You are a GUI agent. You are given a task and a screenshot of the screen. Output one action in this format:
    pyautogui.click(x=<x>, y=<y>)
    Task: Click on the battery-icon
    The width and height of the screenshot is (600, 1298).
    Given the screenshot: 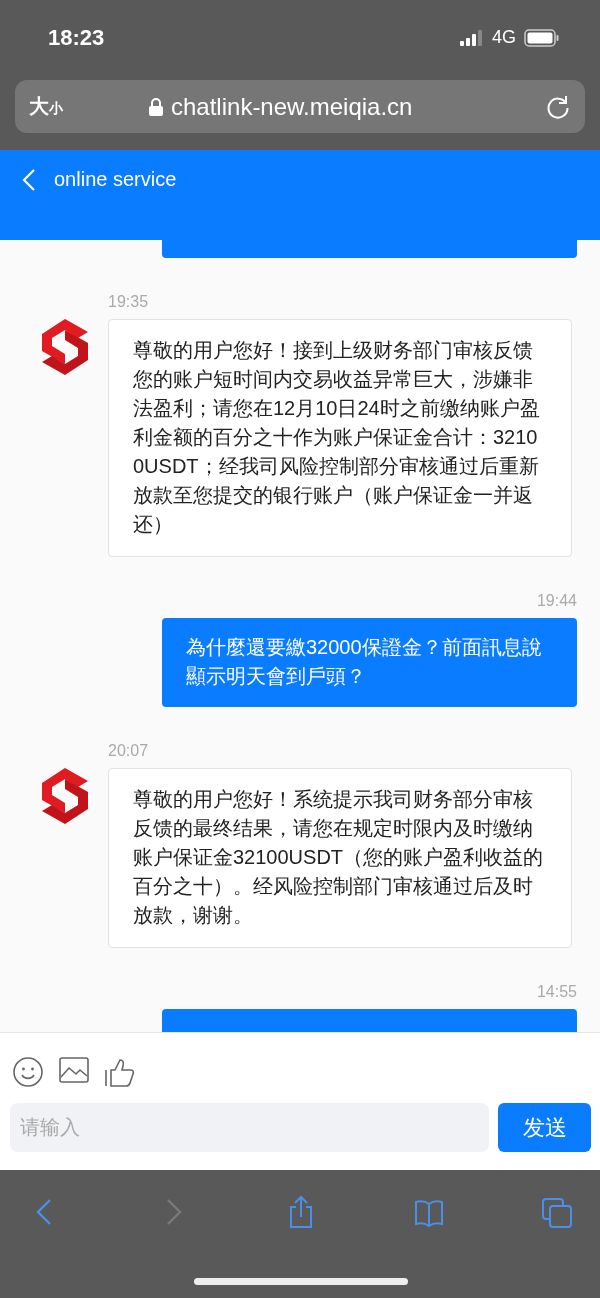 What is the action you would take?
    pyautogui.click(x=542, y=37)
    